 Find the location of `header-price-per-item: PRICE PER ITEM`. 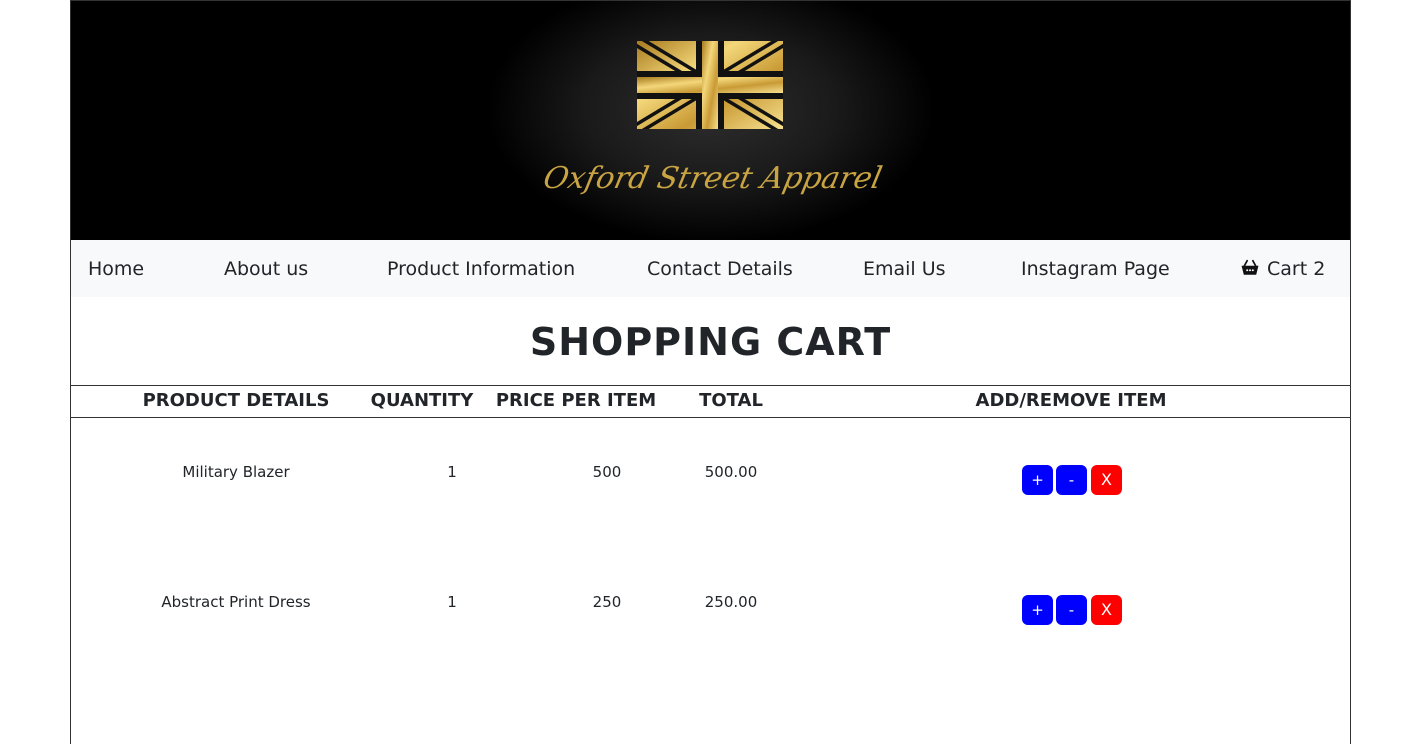

header-price-per-item: PRICE PER ITEM is located at coordinates (576, 400).